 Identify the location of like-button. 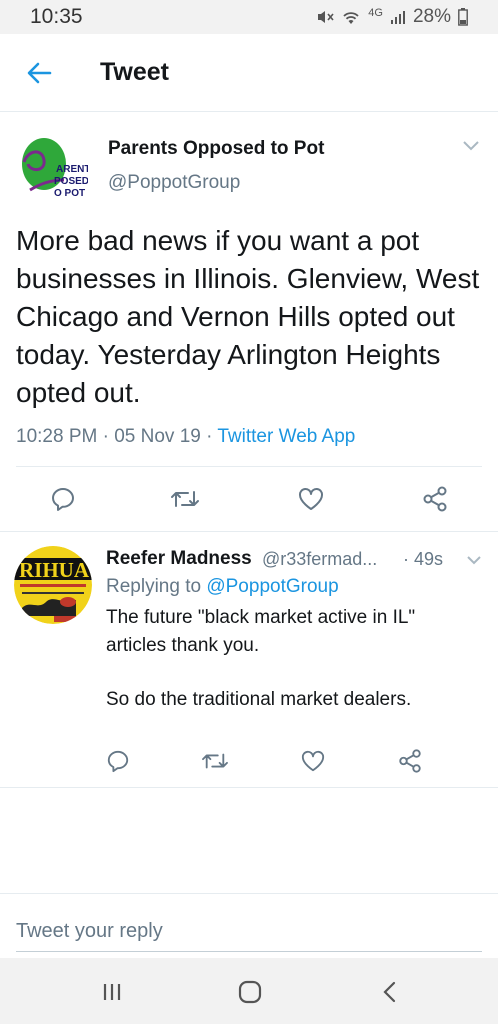
(311, 499).